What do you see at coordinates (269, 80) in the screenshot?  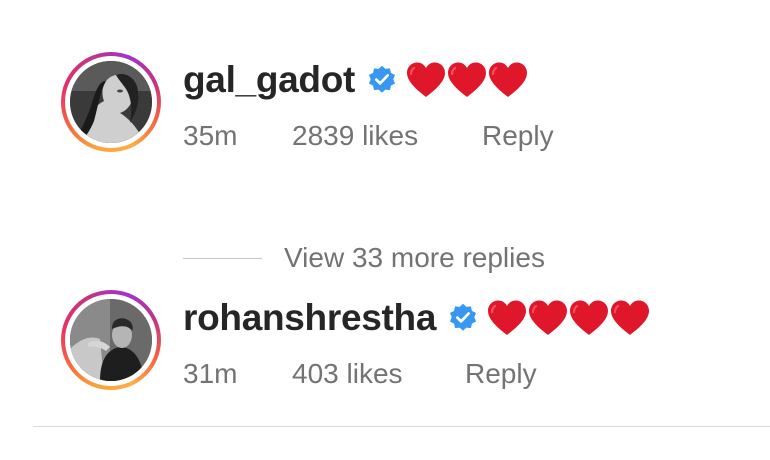 I see `comment-username: gal_gadot` at bounding box center [269, 80].